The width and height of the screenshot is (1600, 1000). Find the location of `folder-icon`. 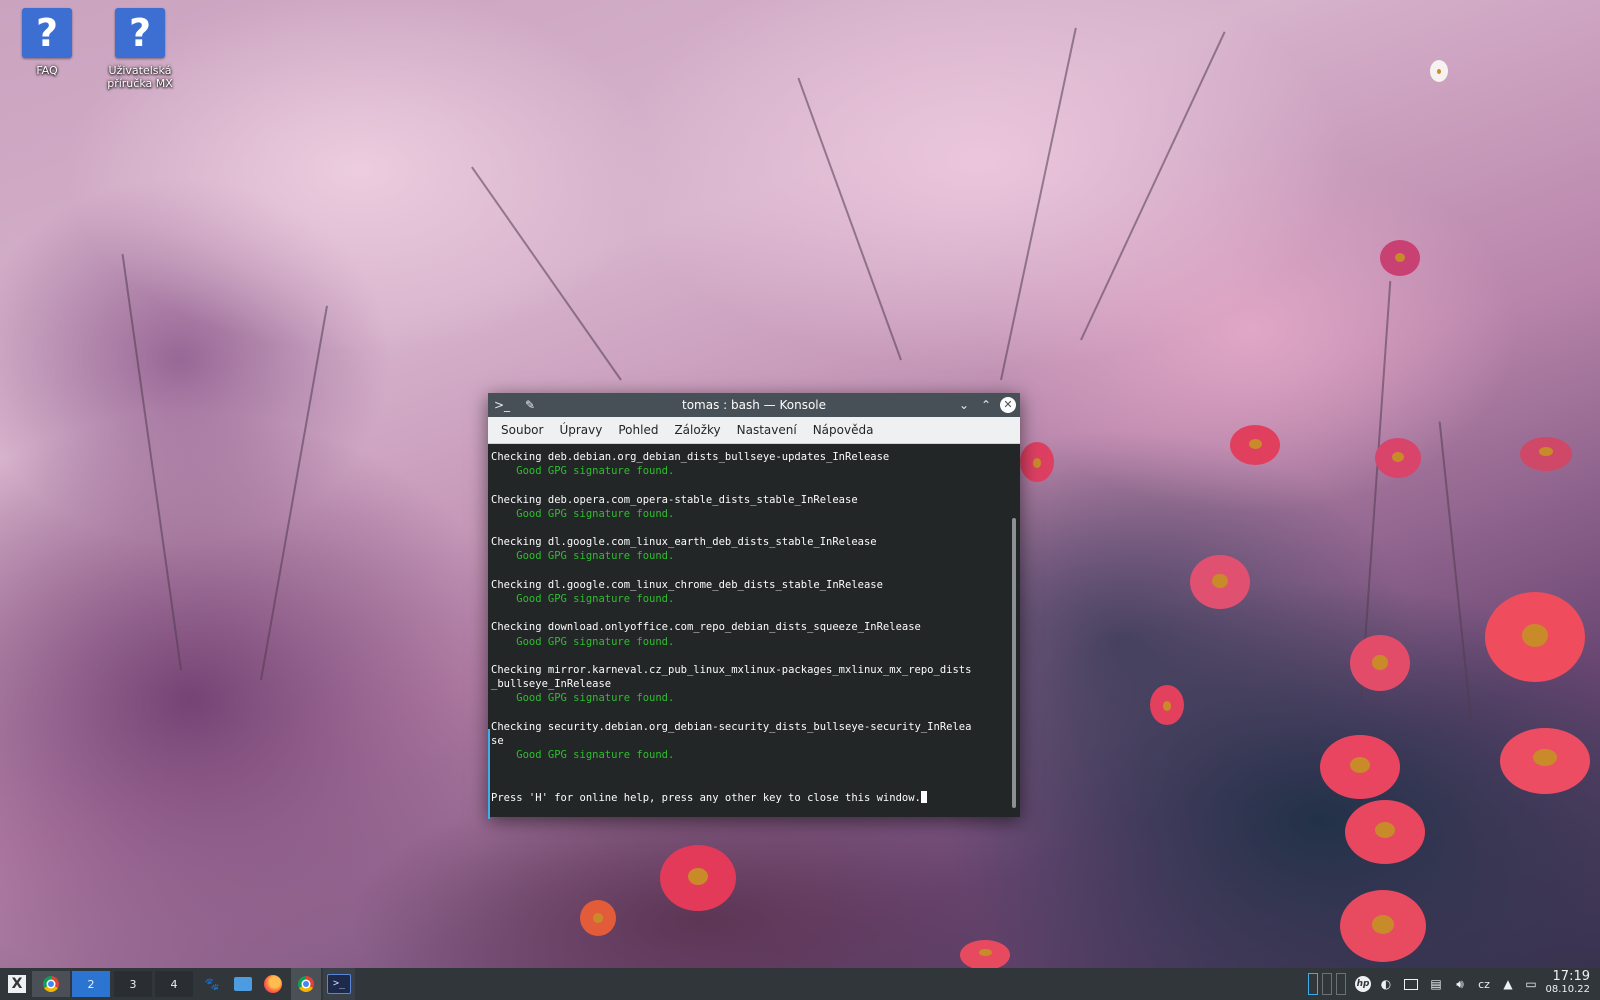

folder-icon is located at coordinates (243, 984).